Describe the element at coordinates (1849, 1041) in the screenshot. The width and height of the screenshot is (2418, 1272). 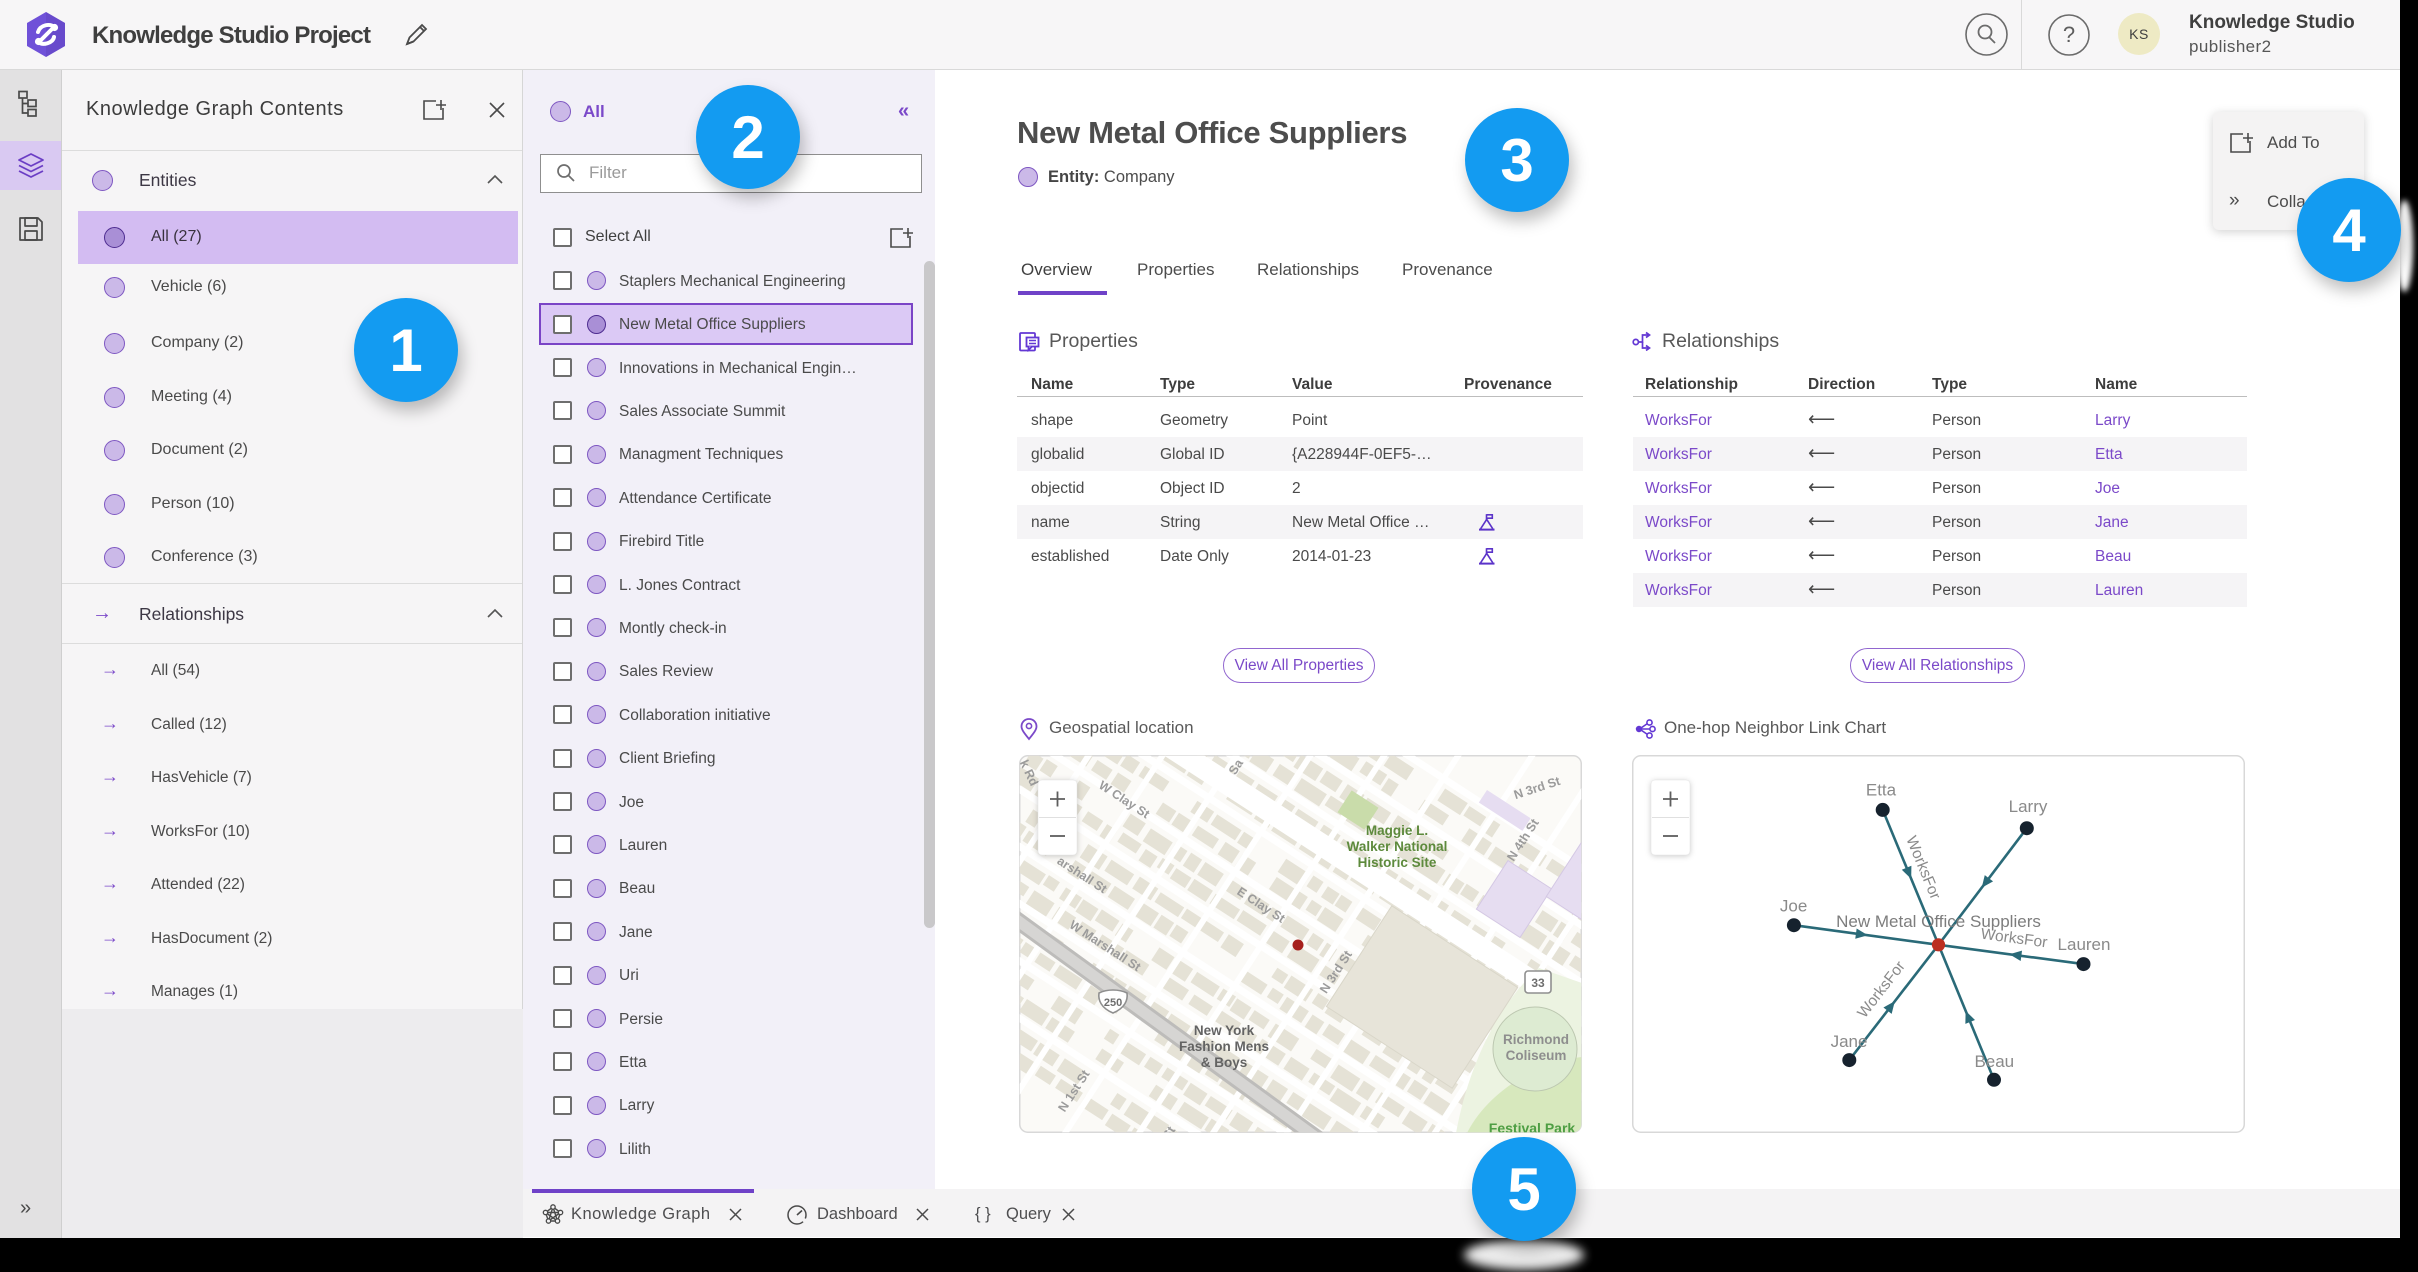
I see `svg-text: Jane` at that location.